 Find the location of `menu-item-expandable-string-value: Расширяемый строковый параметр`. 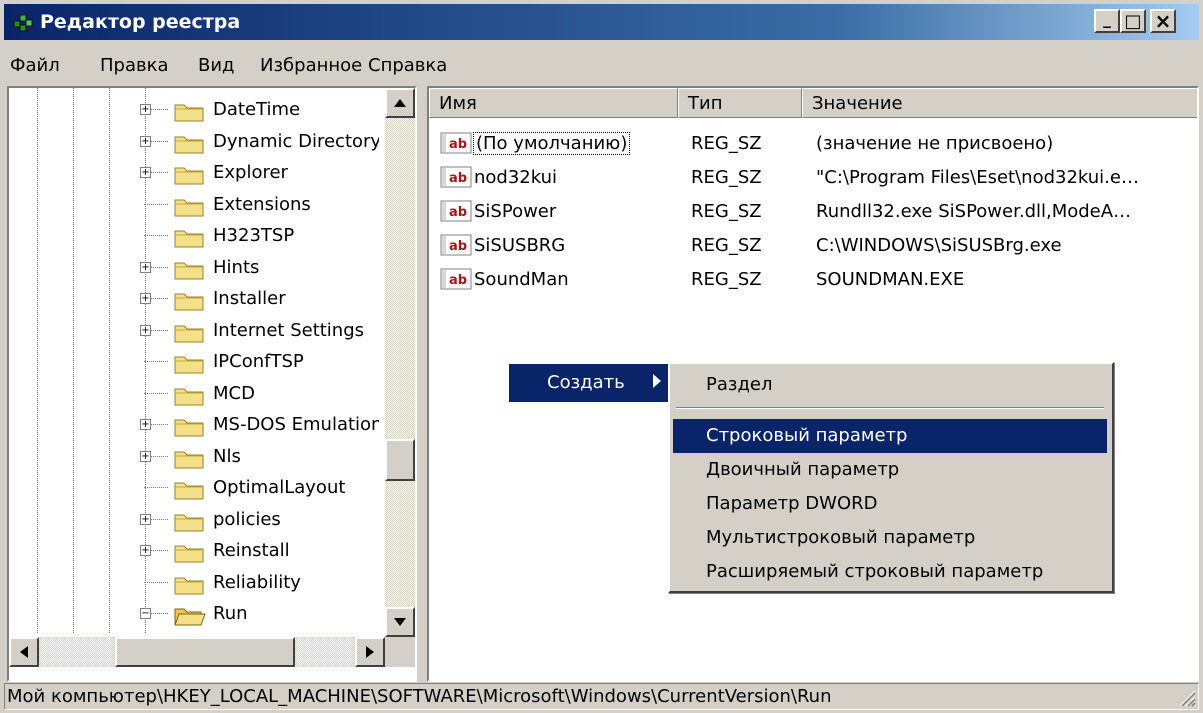

menu-item-expandable-string-value: Расширяемый строковый параметр is located at coordinates (890, 572).